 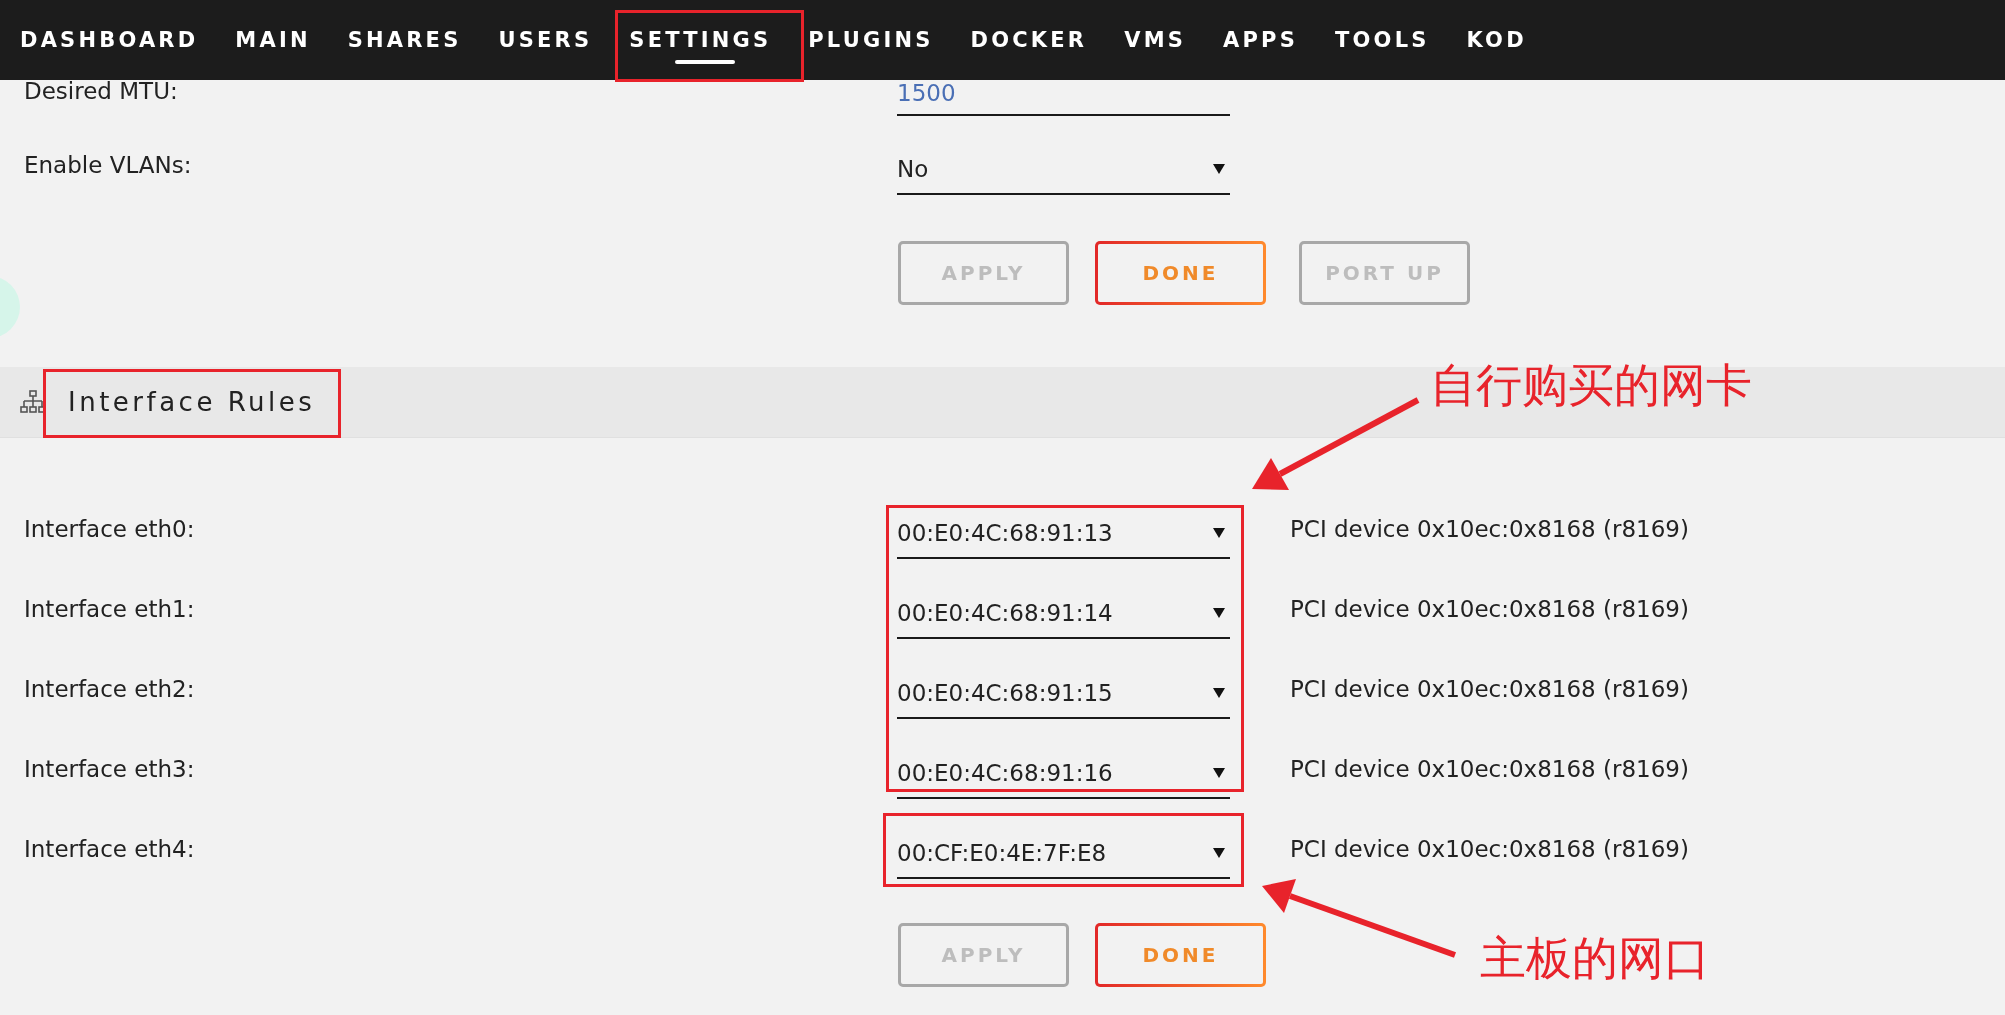 I want to click on setting-label: Interface eth3:, so click(x=109, y=769).